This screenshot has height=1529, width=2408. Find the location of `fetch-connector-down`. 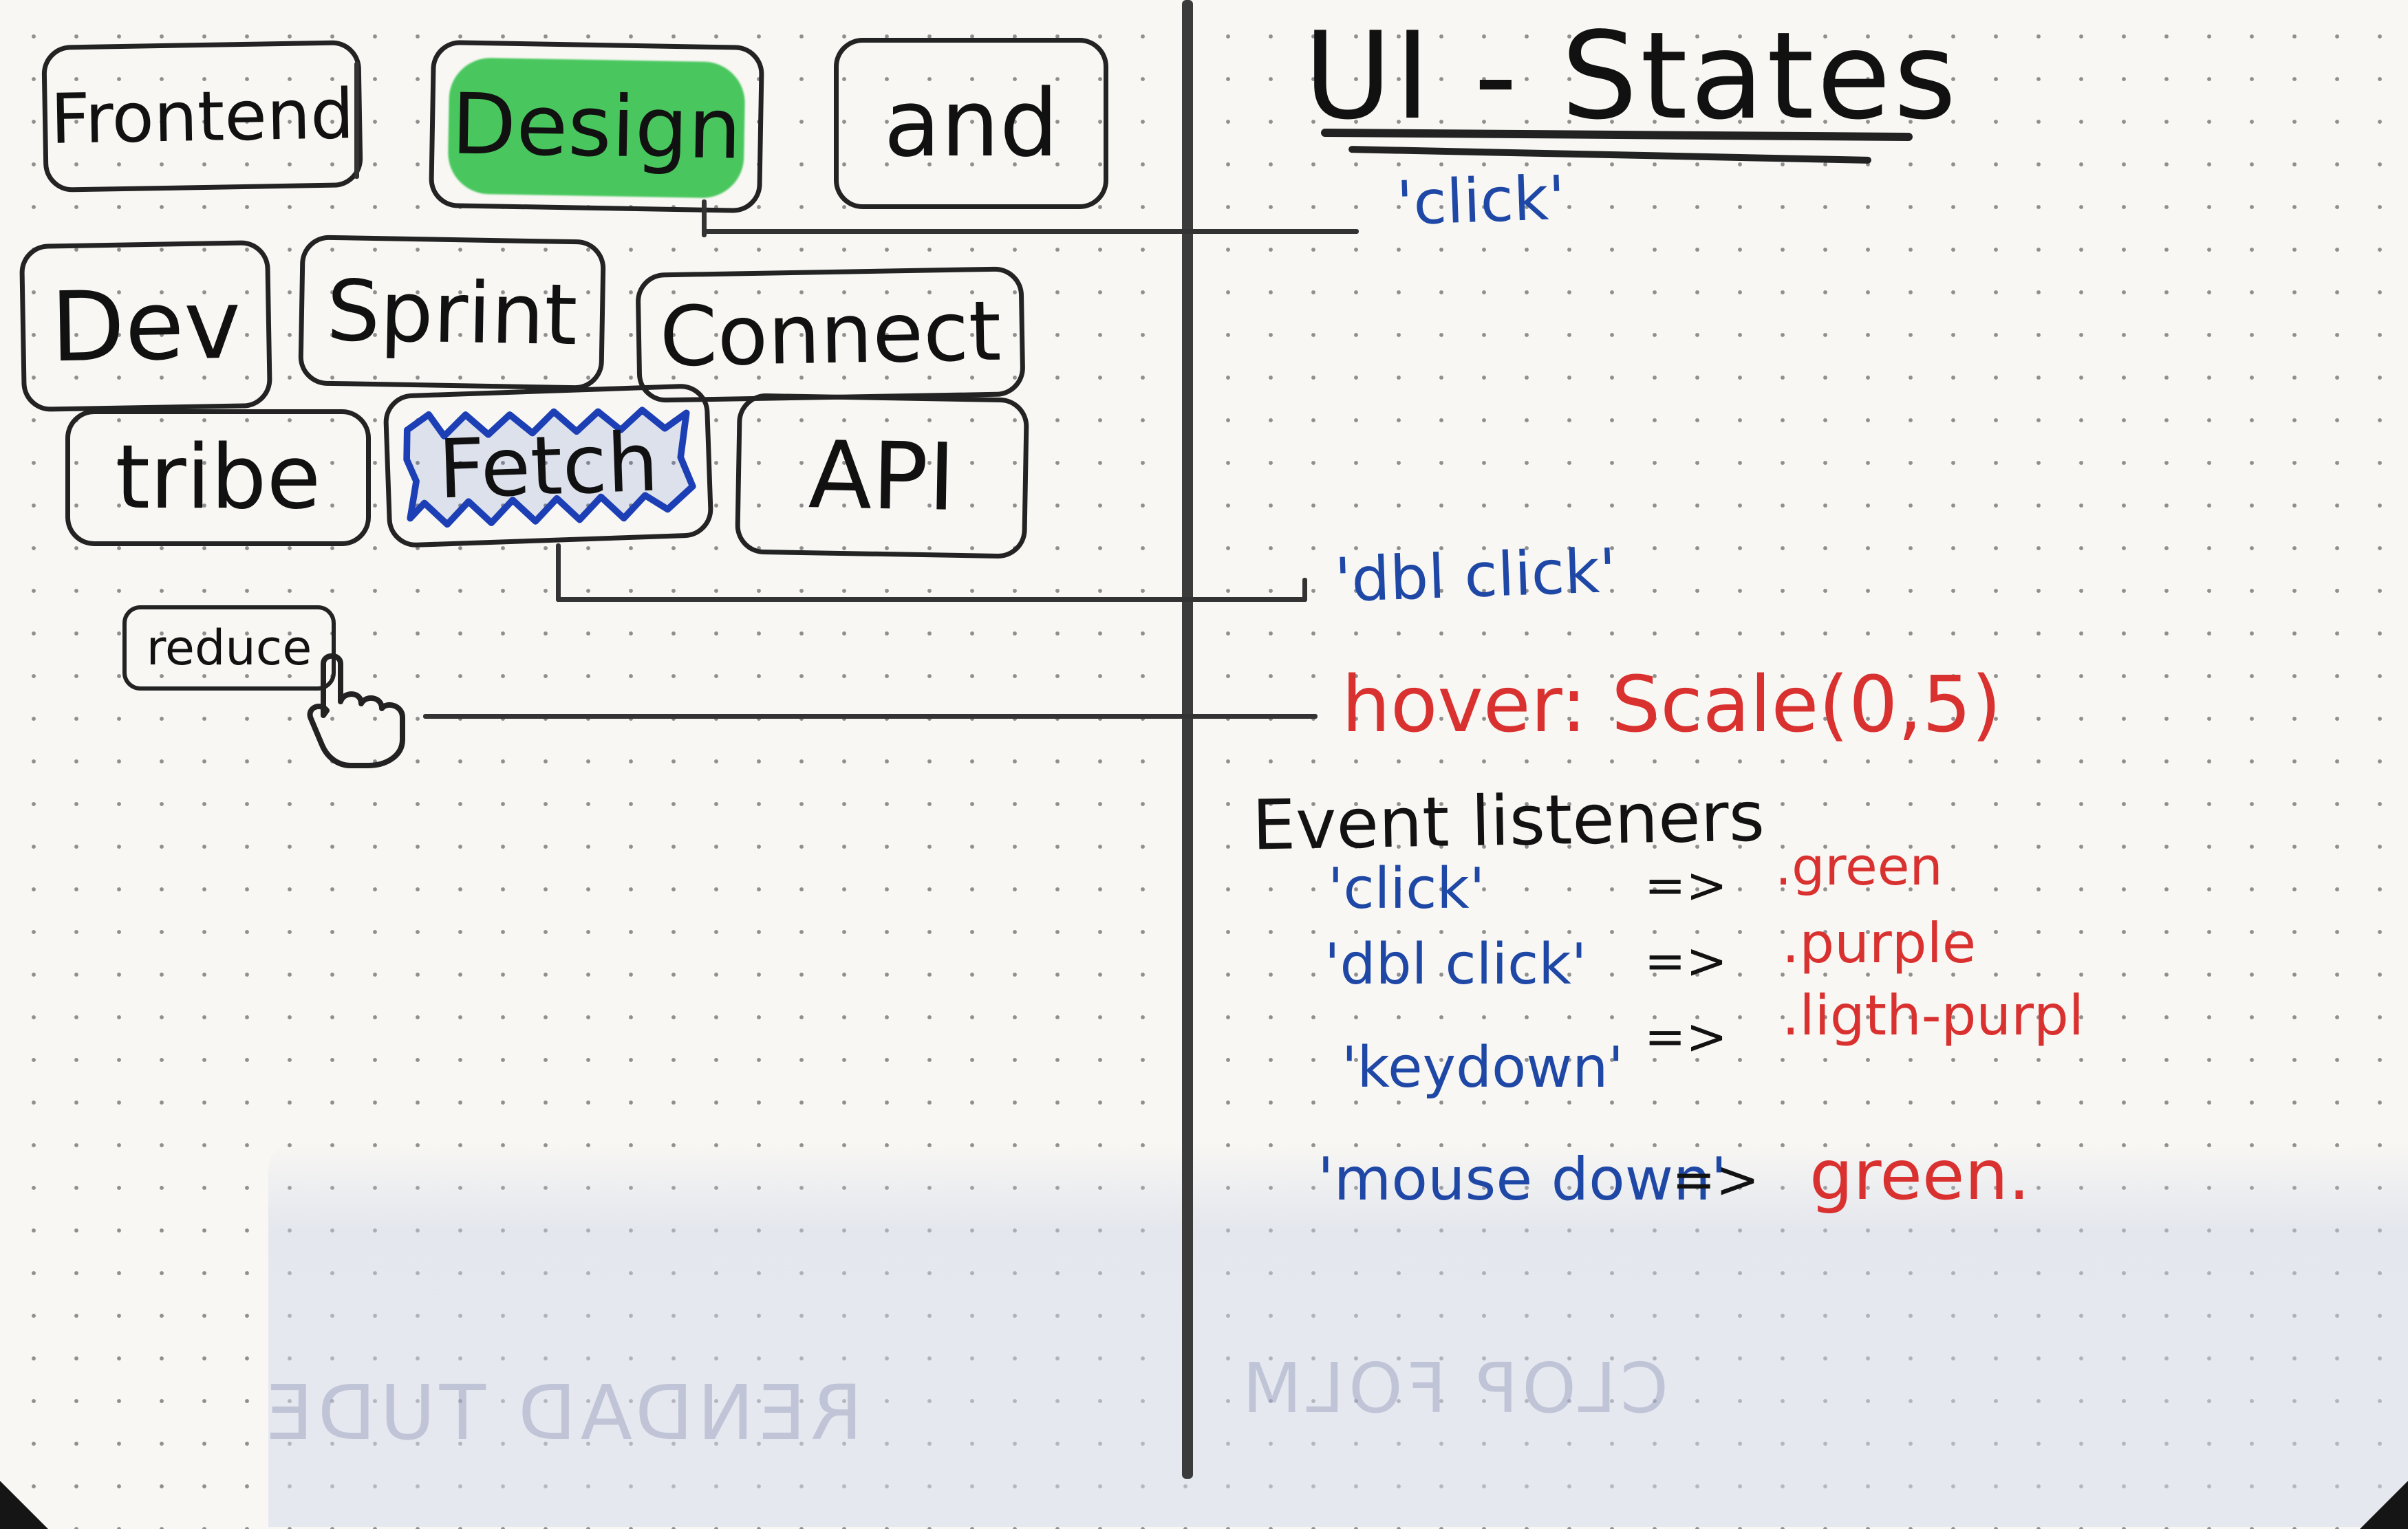

fetch-connector-down is located at coordinates (558, 572).